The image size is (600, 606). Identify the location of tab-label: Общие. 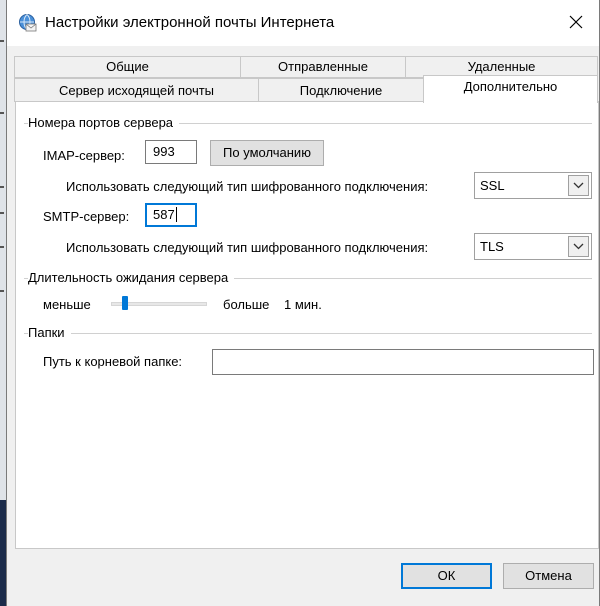
(127, 66).